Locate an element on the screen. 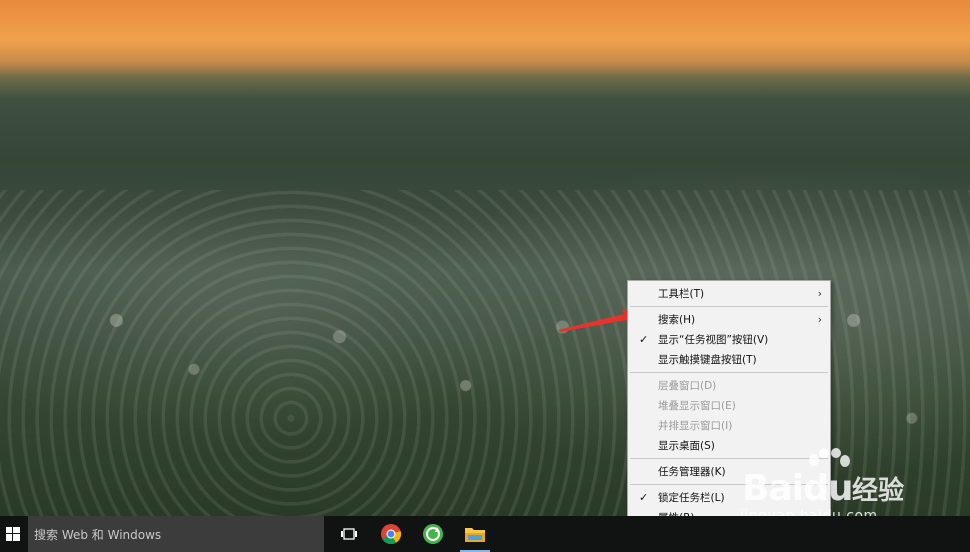 The height and width of the screenshot is (552, 970). taskbar-search-box: 搜索 Web 和 Windows is located at coordinates (176, 534).